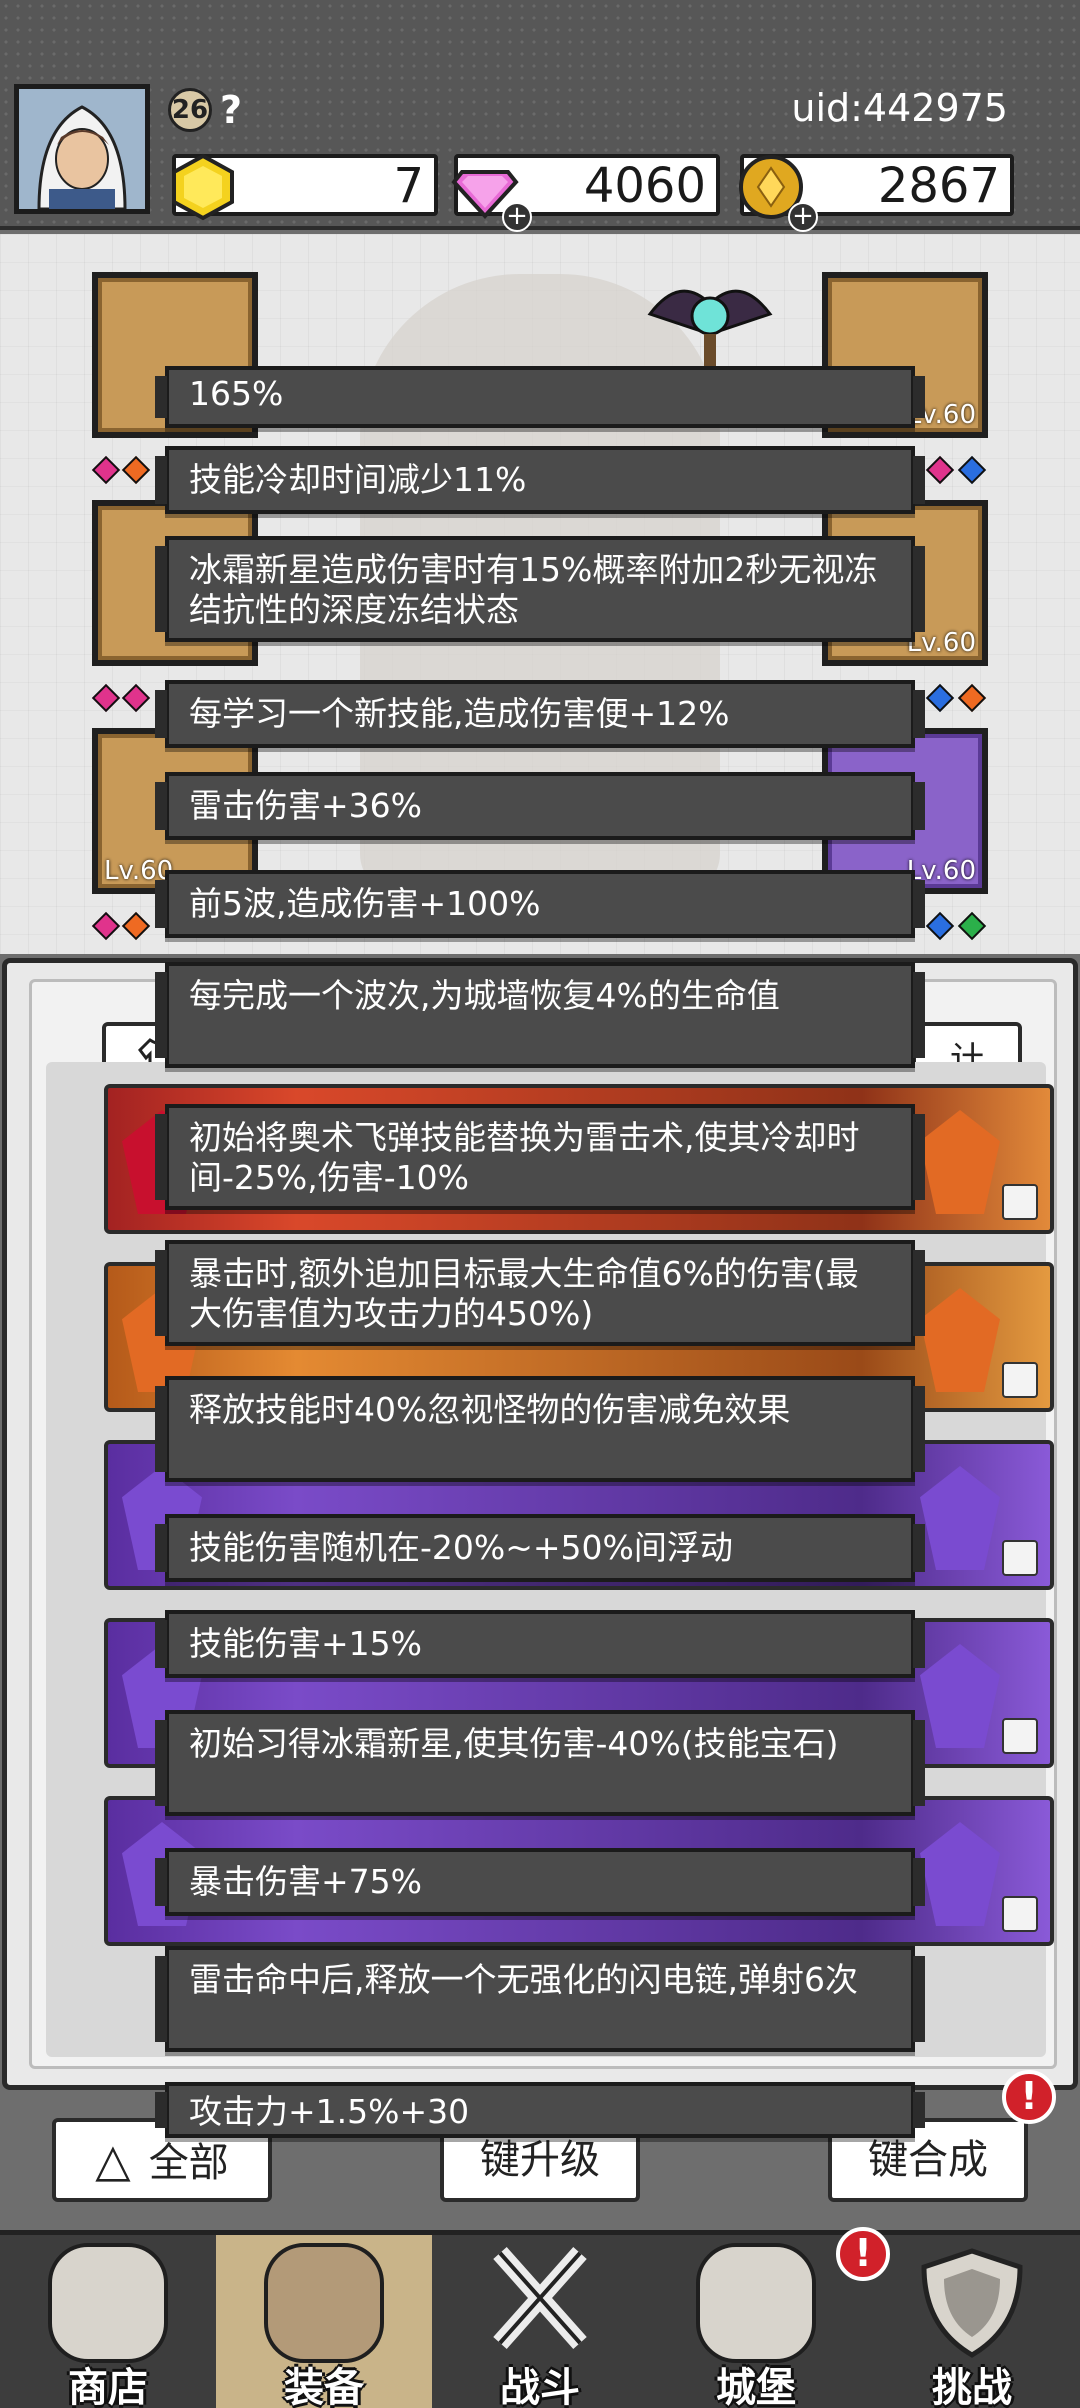 This screenshot has height=2408, width=1080. Describe the element at coordinates (108, 2386) in the screenshot. I see `nav-shop-label: 商店` at that location.